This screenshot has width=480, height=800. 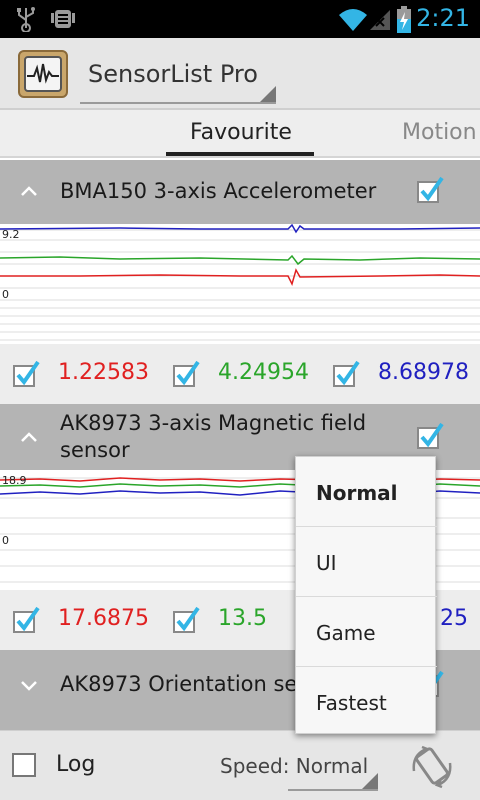 I want to click on tab-favourite: Favourite, so click(x=241, y=132).